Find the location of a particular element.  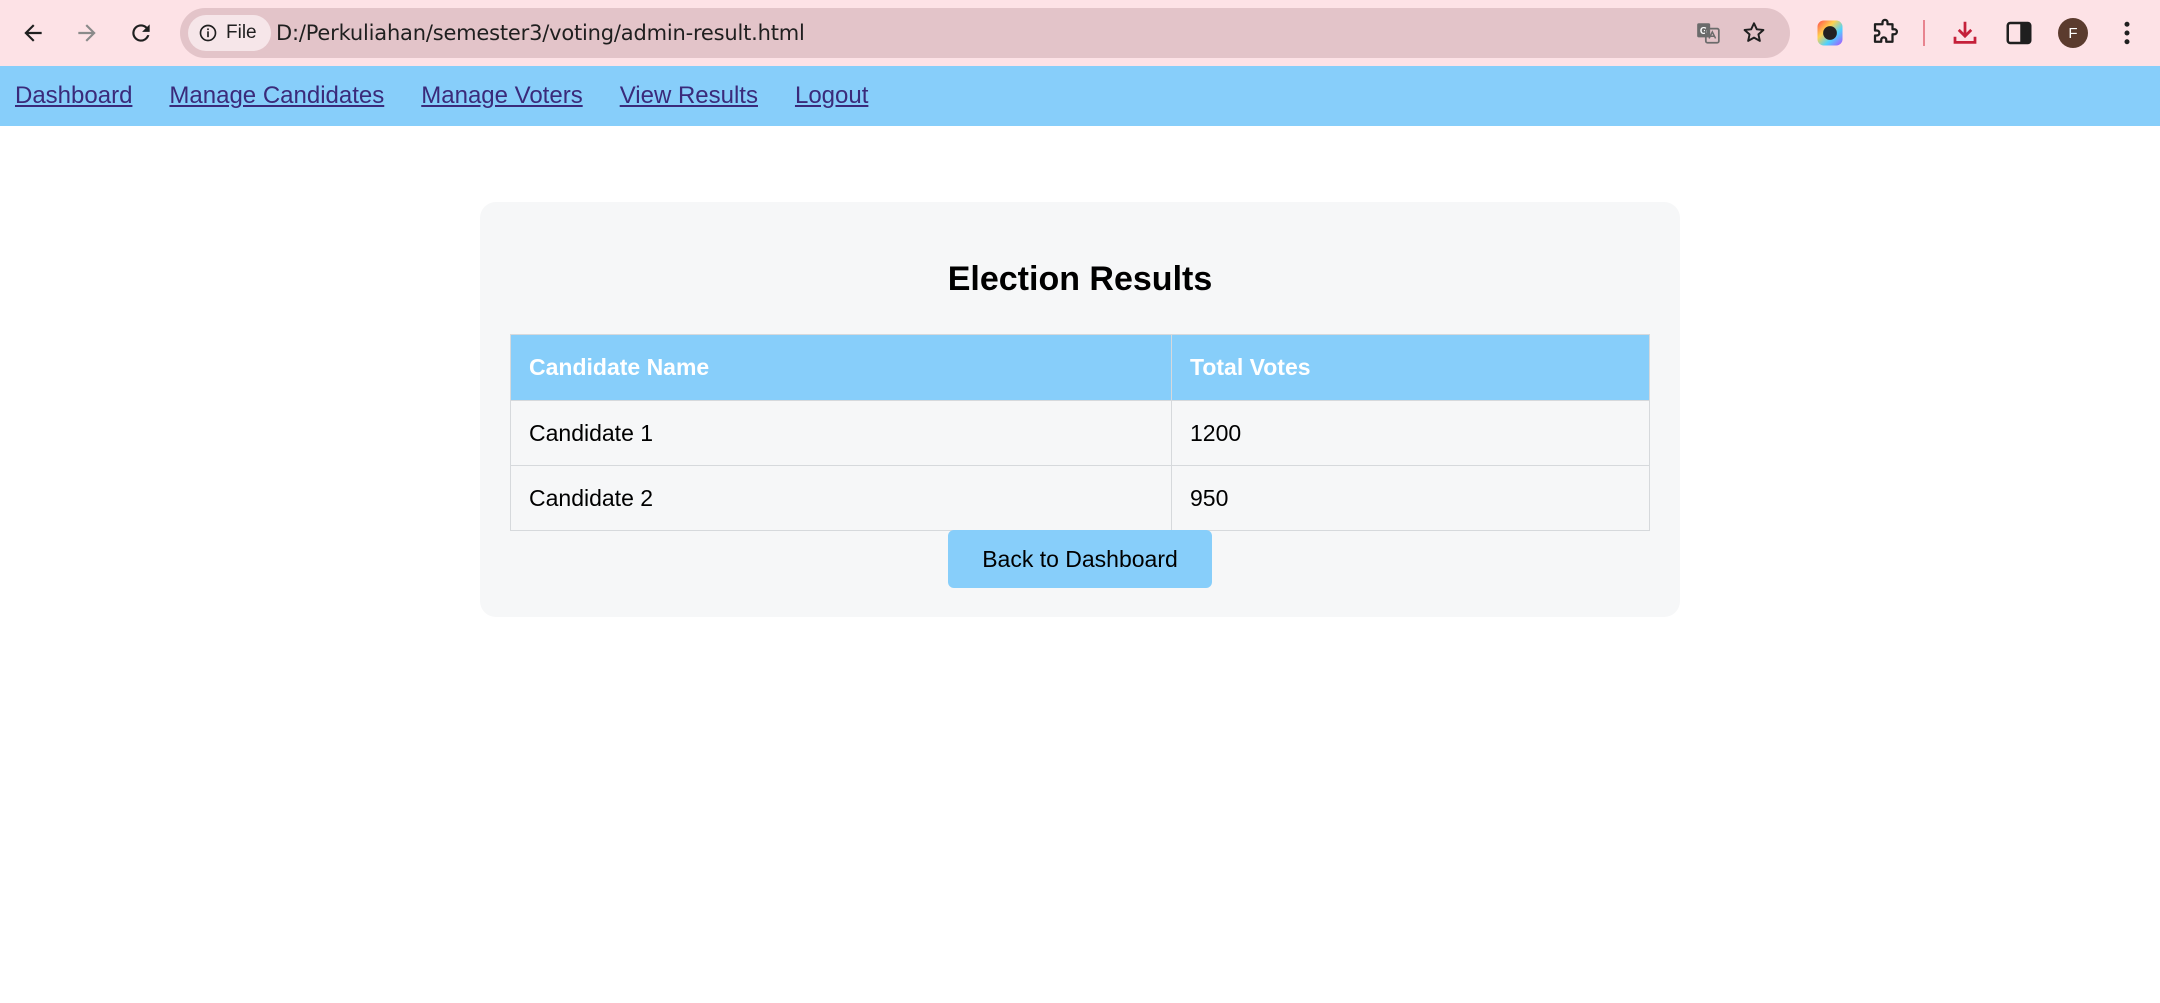

table-header-row: Candidate Name Total Votes is located at coordinates (1080, 367).